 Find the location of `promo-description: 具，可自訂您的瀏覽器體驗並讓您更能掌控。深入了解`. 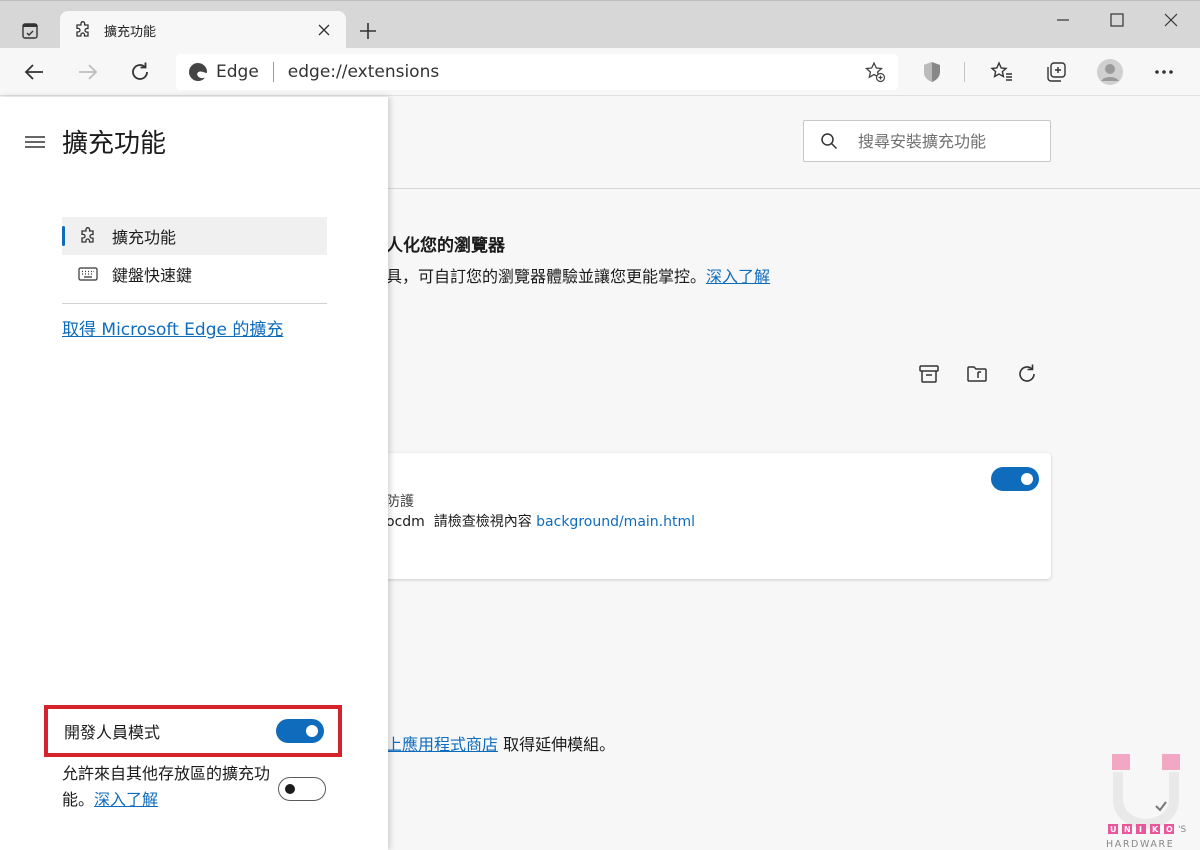

promo-description: 具，可自訂您的瀏覽器體驗並讓您更能掌控。深入了解 is located at coordinates (578, 275).